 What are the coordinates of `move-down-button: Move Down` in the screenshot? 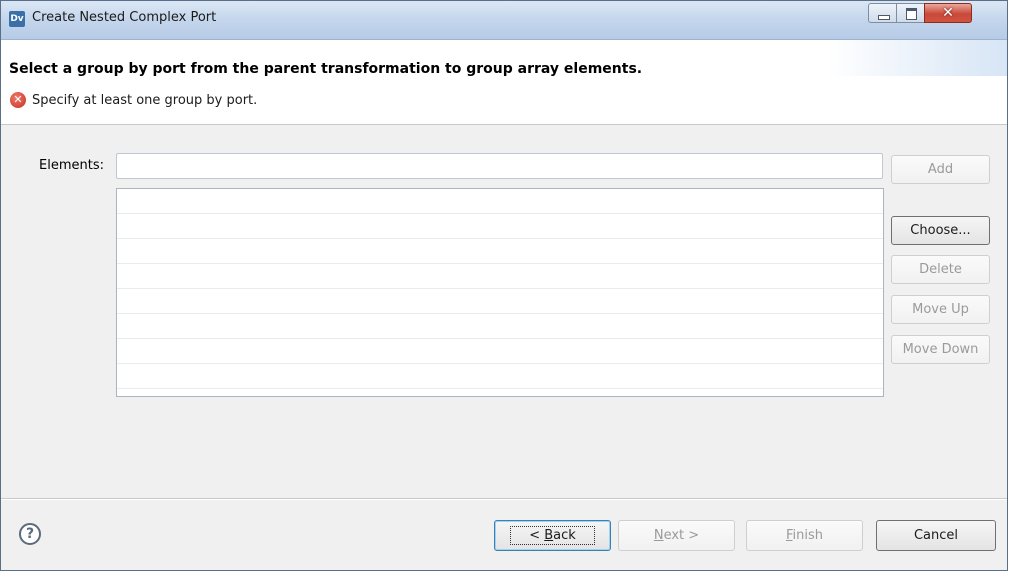 It's located at (940, 349).